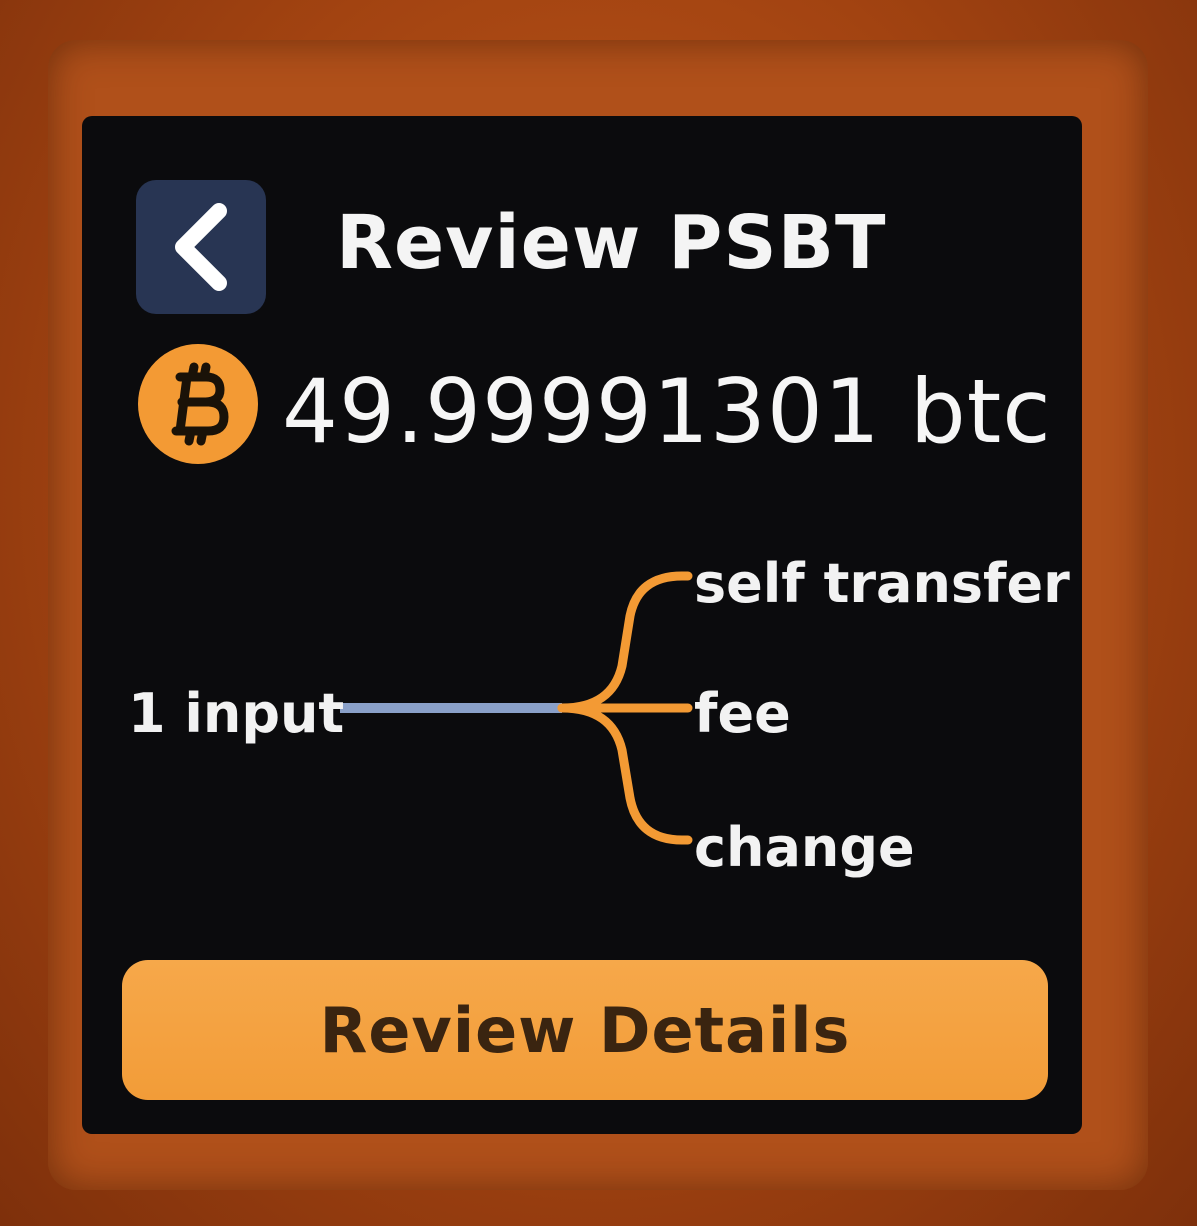 This screenshot has height=1226, width=1197. Describe the element at coordinates (625, 642) in the screenshot. I see `branch-line-self-transfer` at that location.